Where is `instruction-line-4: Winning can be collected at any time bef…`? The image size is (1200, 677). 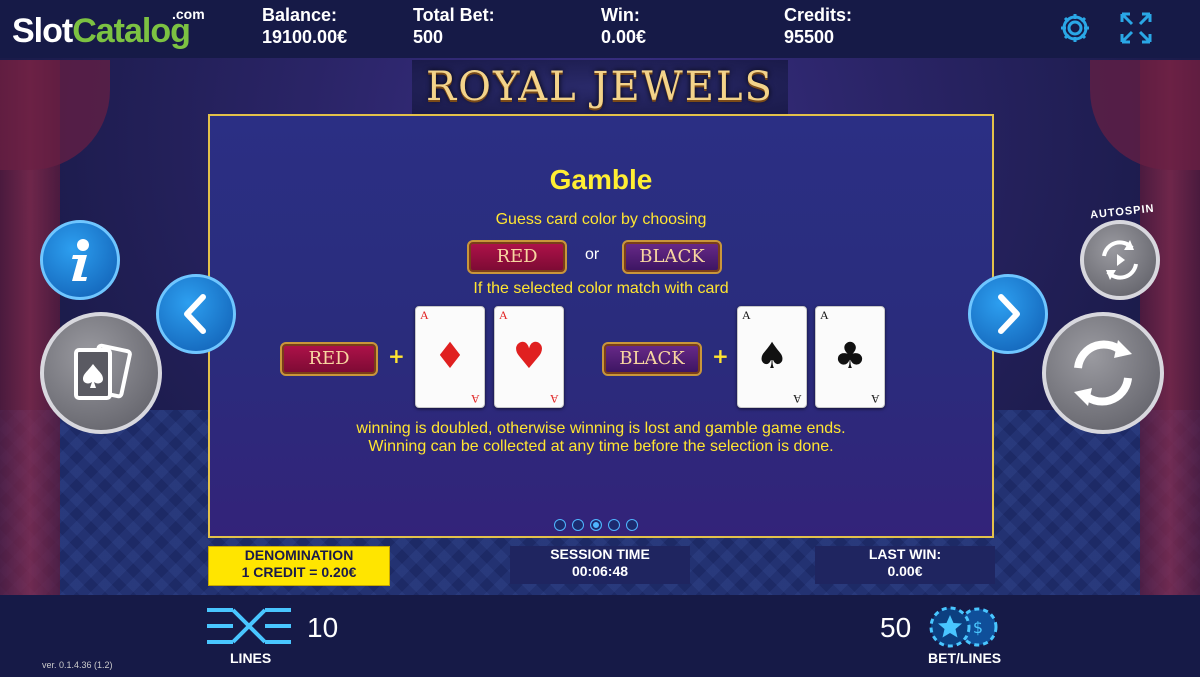 instruction-line-4: Winning can be collected at any time bef… is located at coordinates (601, 446).